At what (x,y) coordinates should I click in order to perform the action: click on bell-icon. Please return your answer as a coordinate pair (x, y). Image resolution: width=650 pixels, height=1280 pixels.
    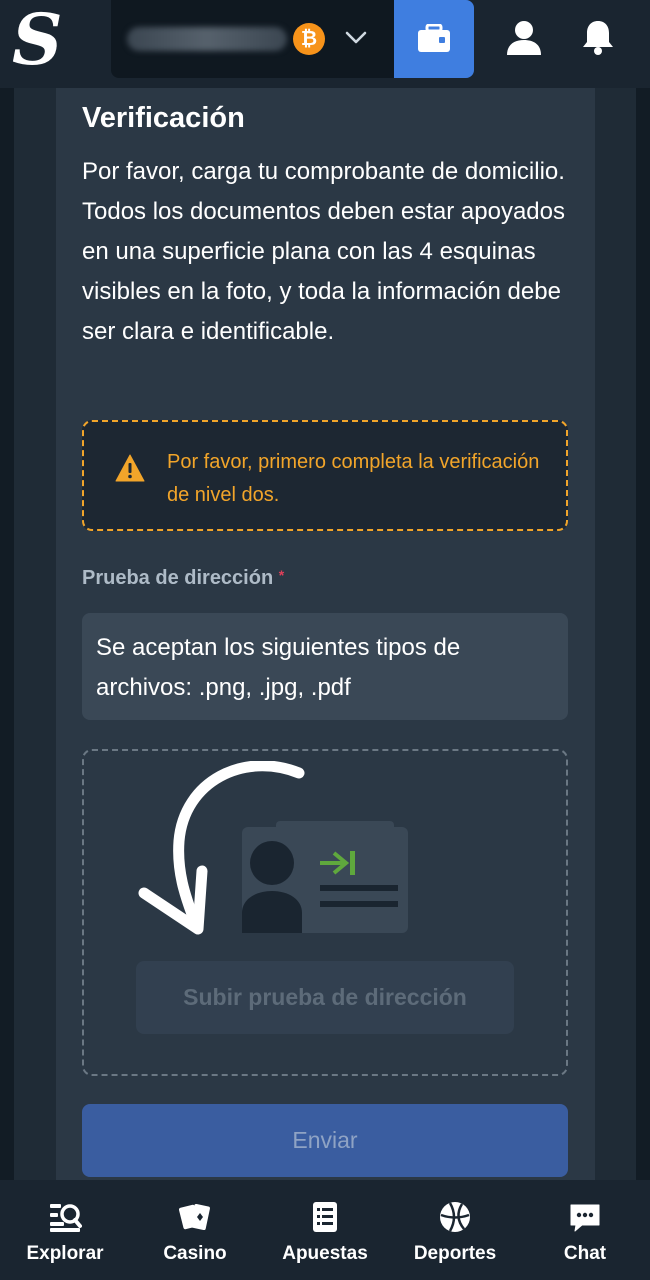
    Looking at the image, I should click on (598, 37).